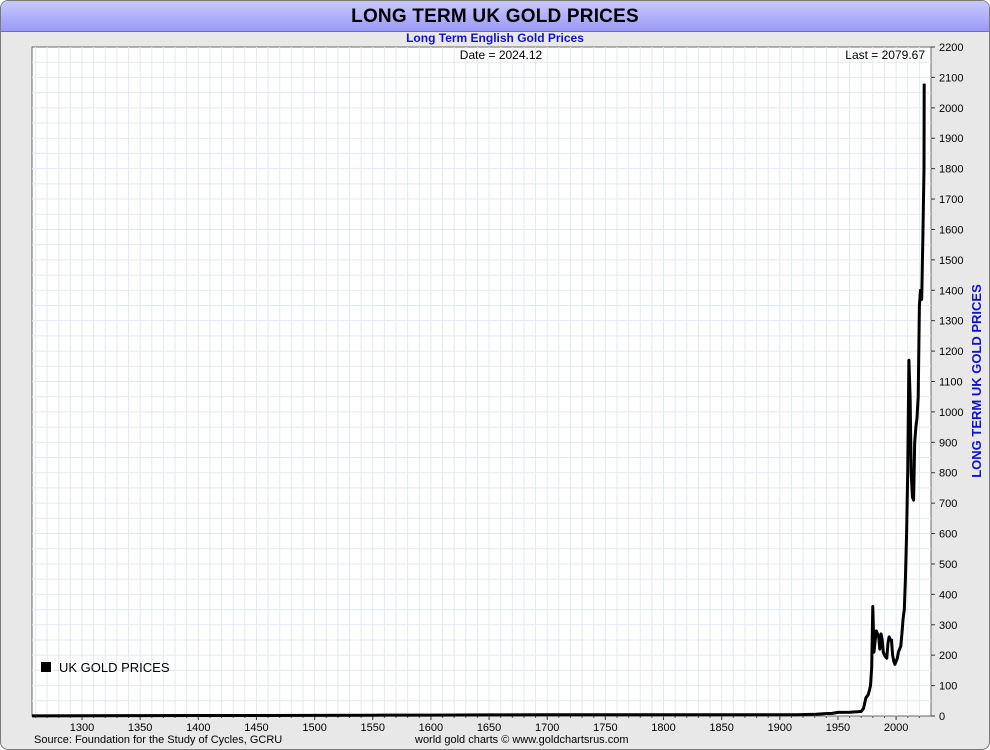 The width and height of the screenshot is (990, 750). What do you see at coordinates (373, 728) in the screenshot?
I see `x-tick-label: 1550` at bounding box center [373, 728].